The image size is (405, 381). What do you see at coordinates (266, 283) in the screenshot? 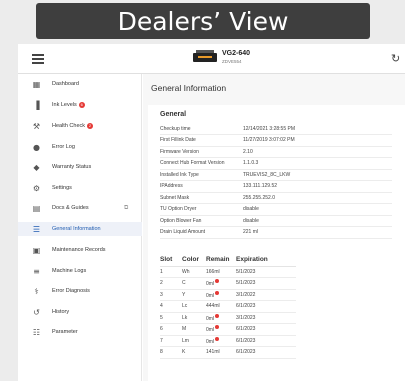
I see `slot-expiration: 5/1/2023` at bounding box center [266, 283].